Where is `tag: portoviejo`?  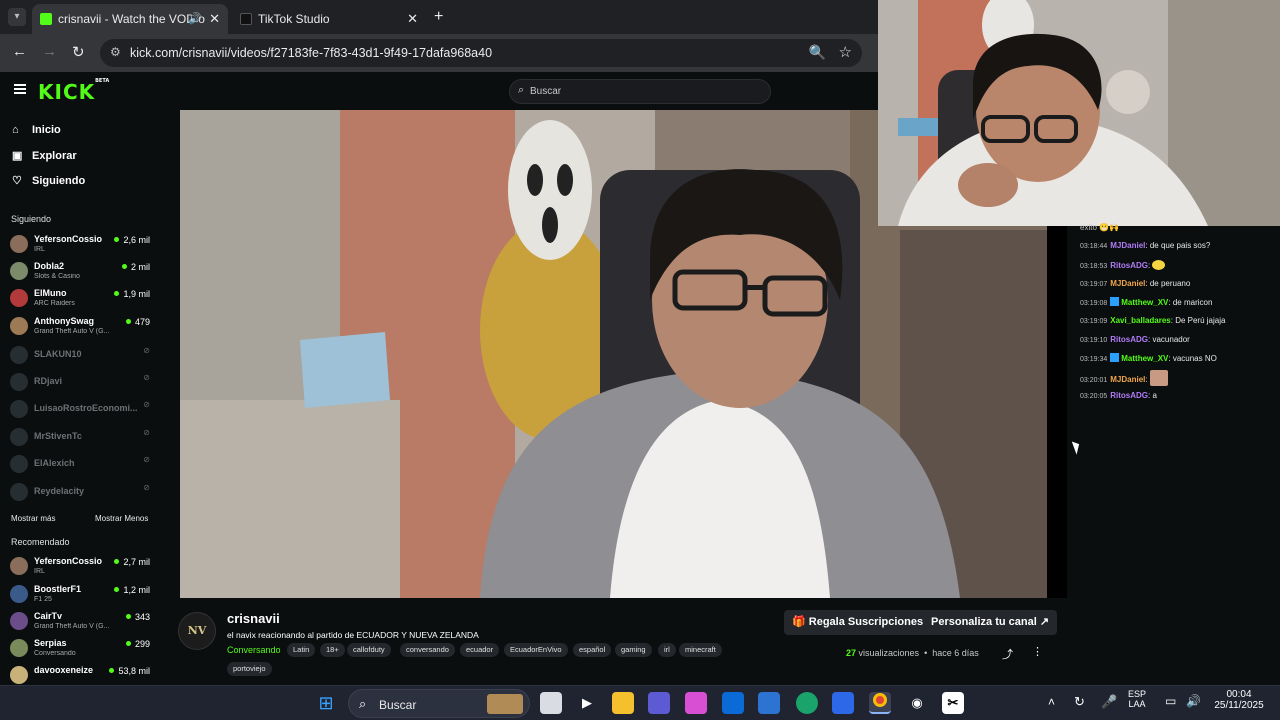
tag: portoviejo is located at coordinates (249, 669).